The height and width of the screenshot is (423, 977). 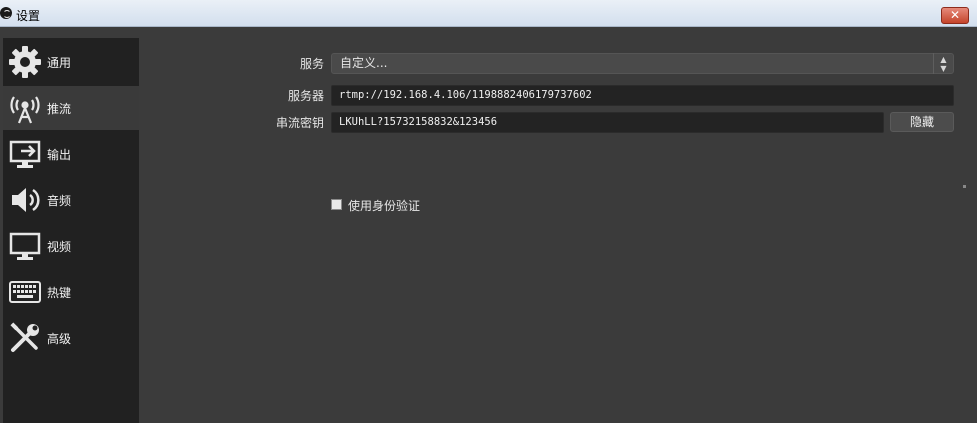 I want to click on hide-key-button: 隐藏, so click(x=922, y=122).